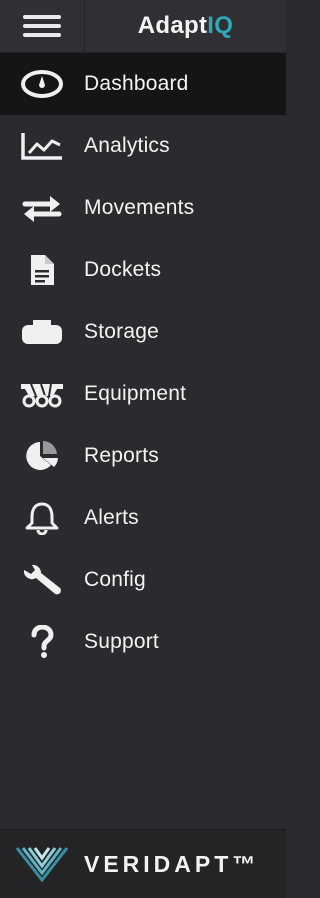  I want to click on nav-item-reports: Reports, so click(143, 456).